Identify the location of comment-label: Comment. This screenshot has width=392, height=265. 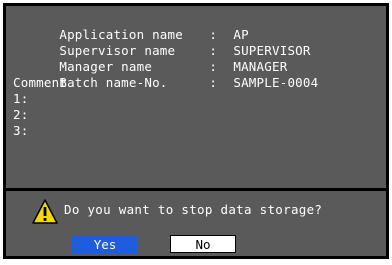
(40, 82).